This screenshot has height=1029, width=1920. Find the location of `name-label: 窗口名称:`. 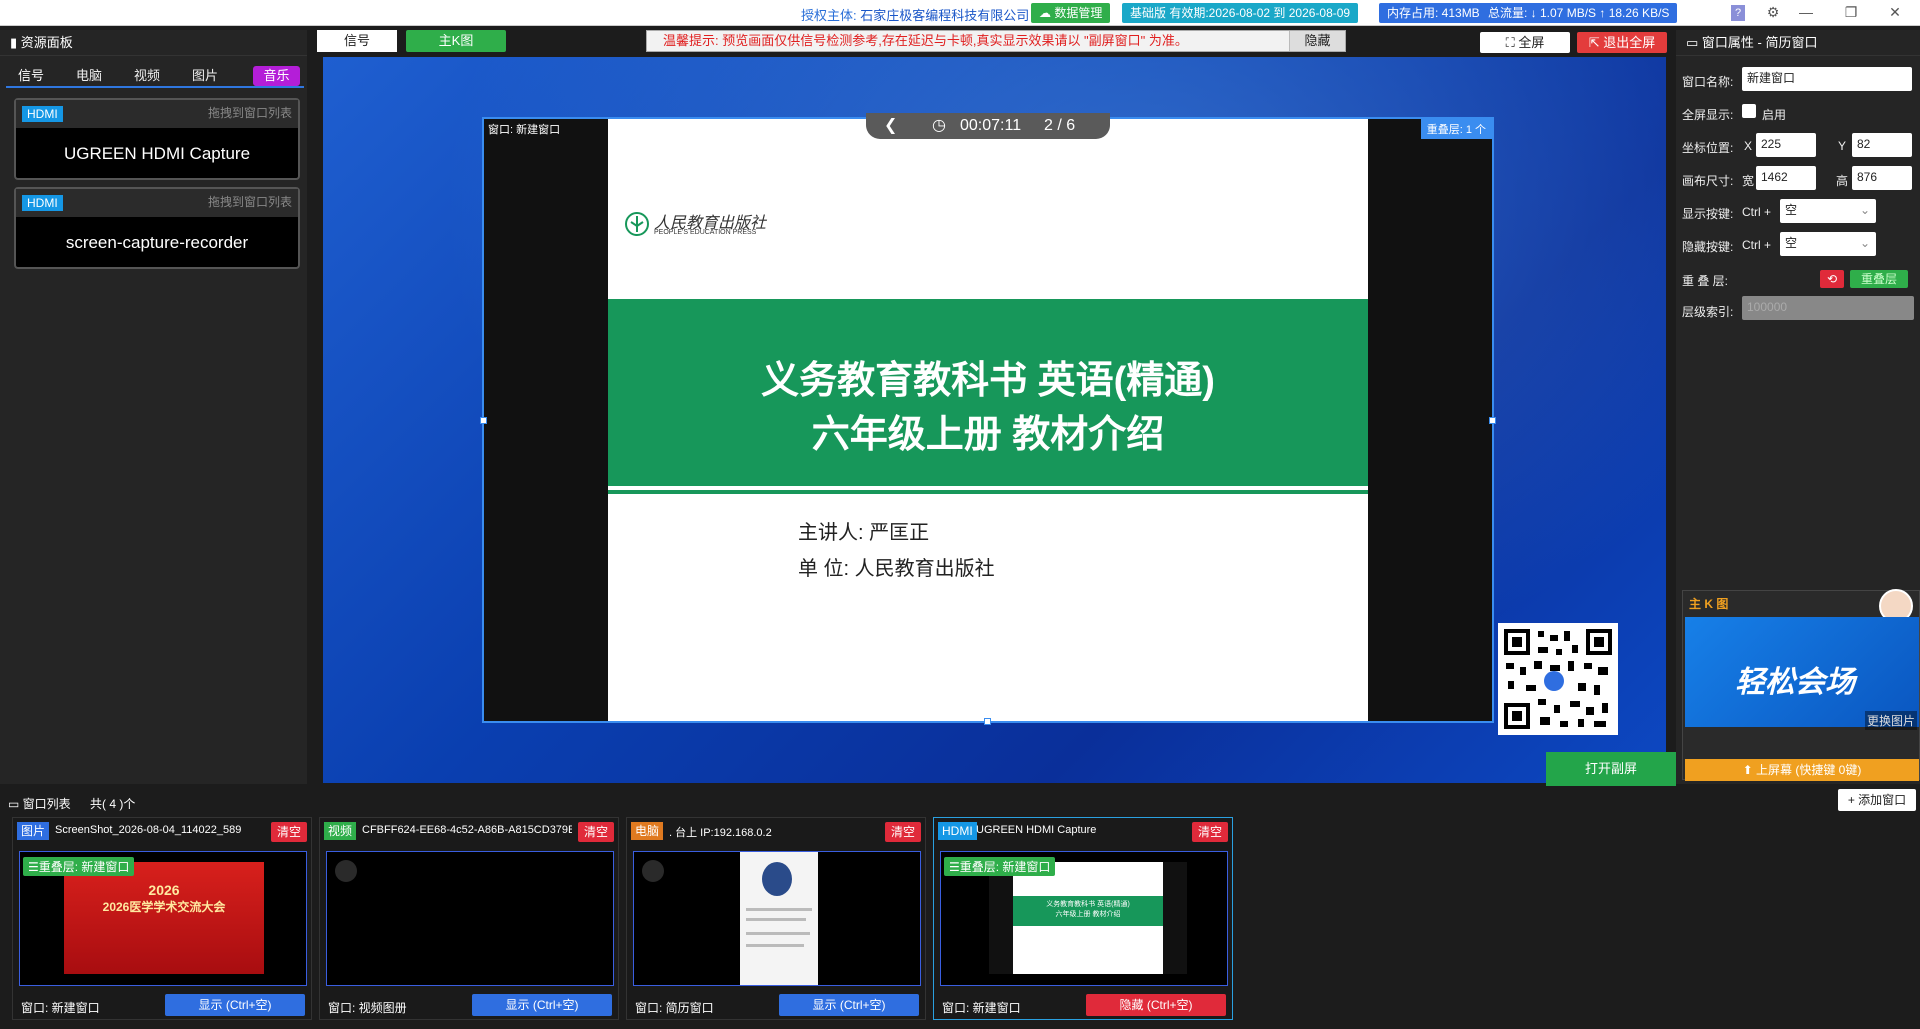

name-label: 窗口名称: is located at coordinates (1708, 82).